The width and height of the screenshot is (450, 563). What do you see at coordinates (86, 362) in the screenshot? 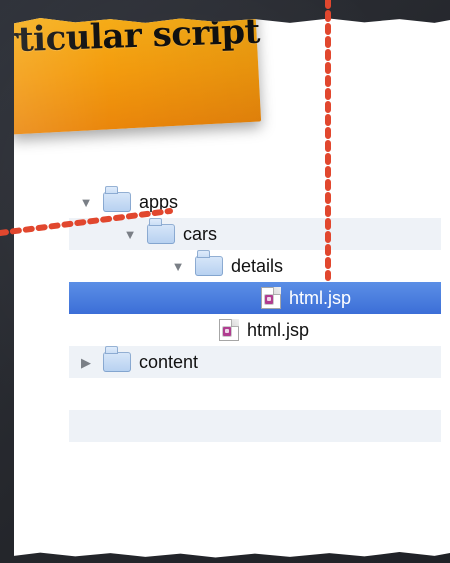
I see `disclosure-triangle-right-icon: ▶` at bounding box center [86, 362].